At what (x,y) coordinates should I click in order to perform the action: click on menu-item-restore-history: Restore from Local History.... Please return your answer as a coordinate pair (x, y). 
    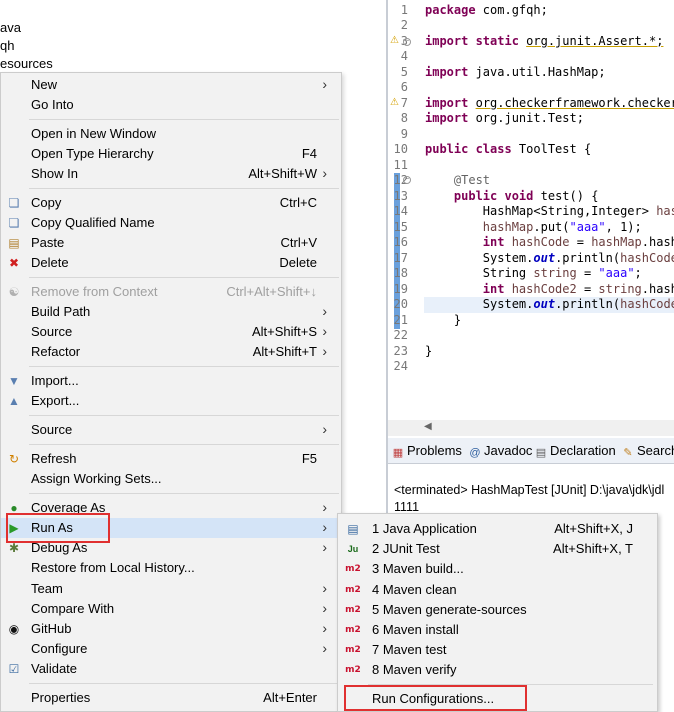
    Looking at the image, I should click on (171, 568).